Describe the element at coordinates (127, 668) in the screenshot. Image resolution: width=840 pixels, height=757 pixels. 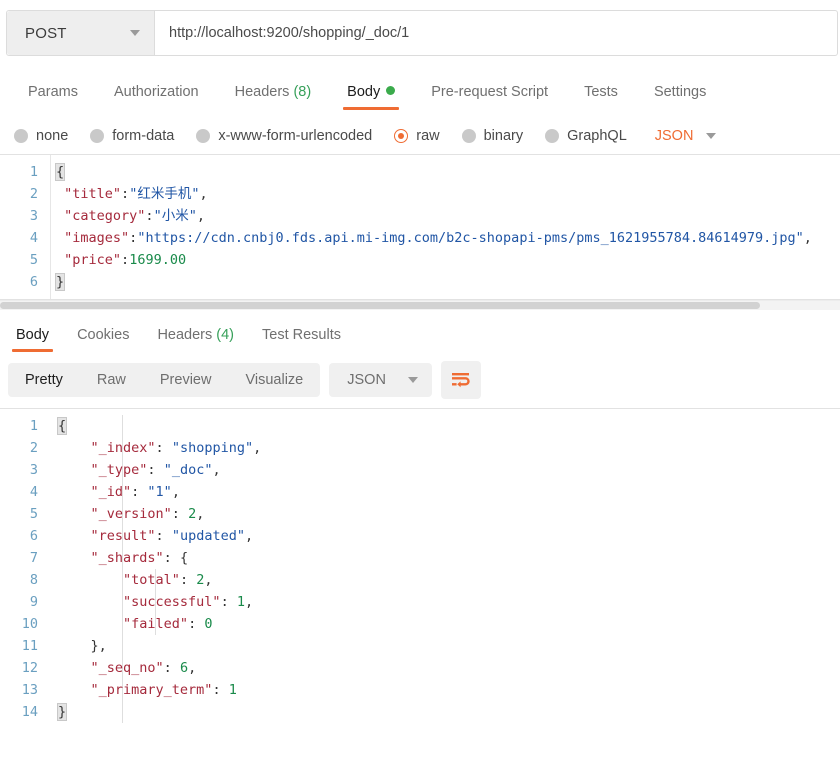
I see `code-token: "_seq_no"` at that location.